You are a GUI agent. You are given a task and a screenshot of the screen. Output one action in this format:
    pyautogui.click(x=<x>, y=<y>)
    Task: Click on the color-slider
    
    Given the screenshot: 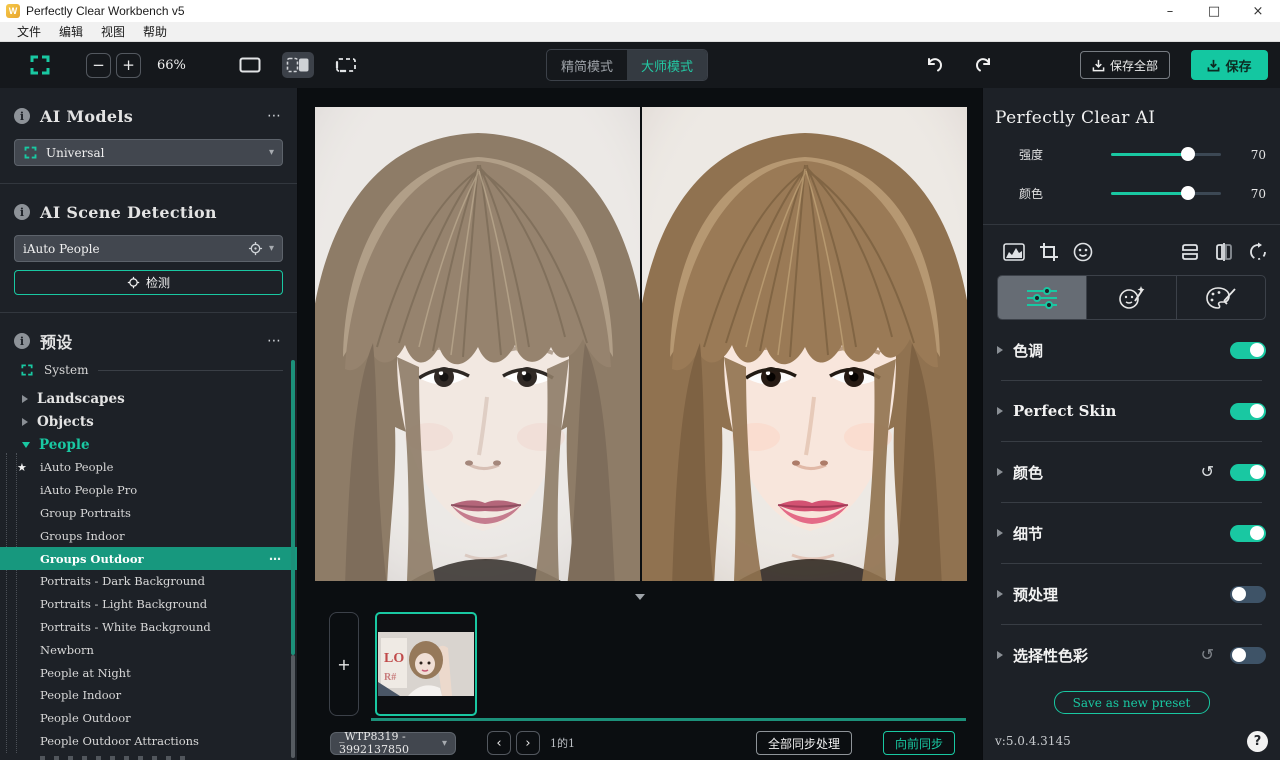 What is the action you would take?
    pyautogui.click(x=1166, y=193)
    